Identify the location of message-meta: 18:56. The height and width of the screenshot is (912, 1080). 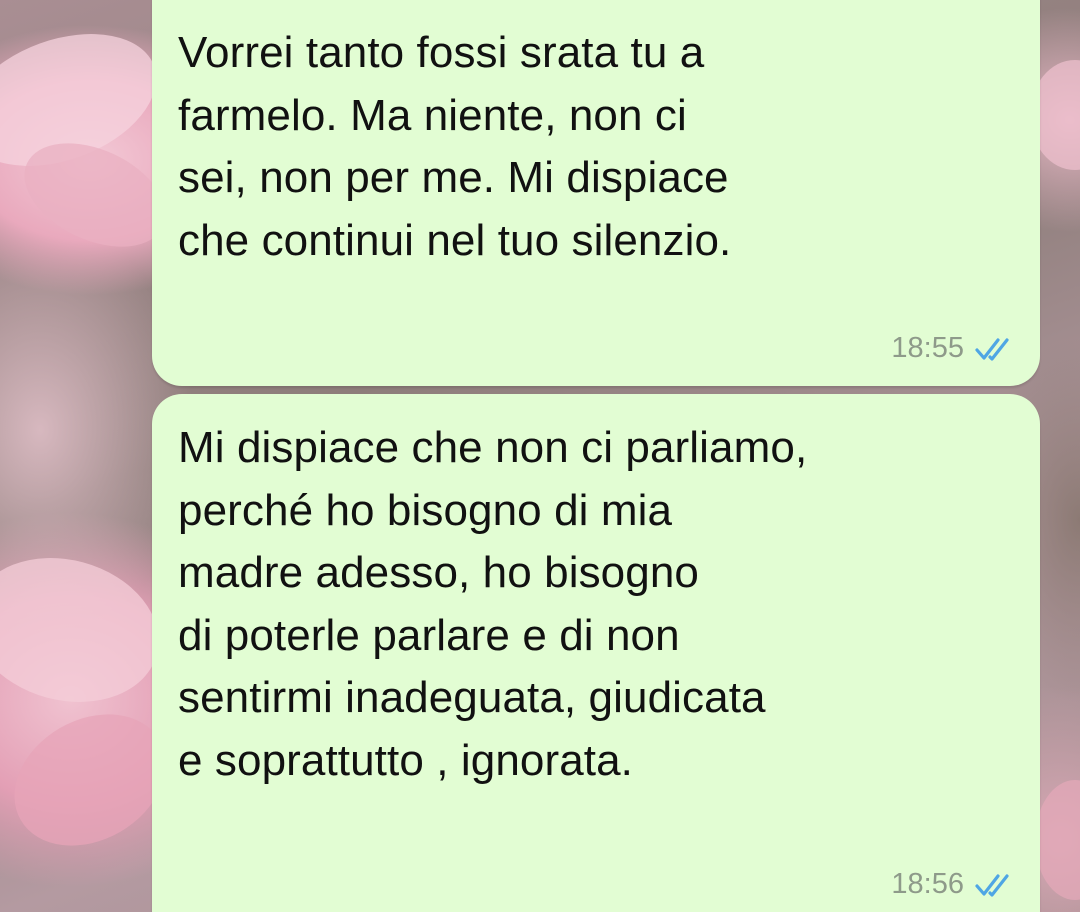
(954, 884).